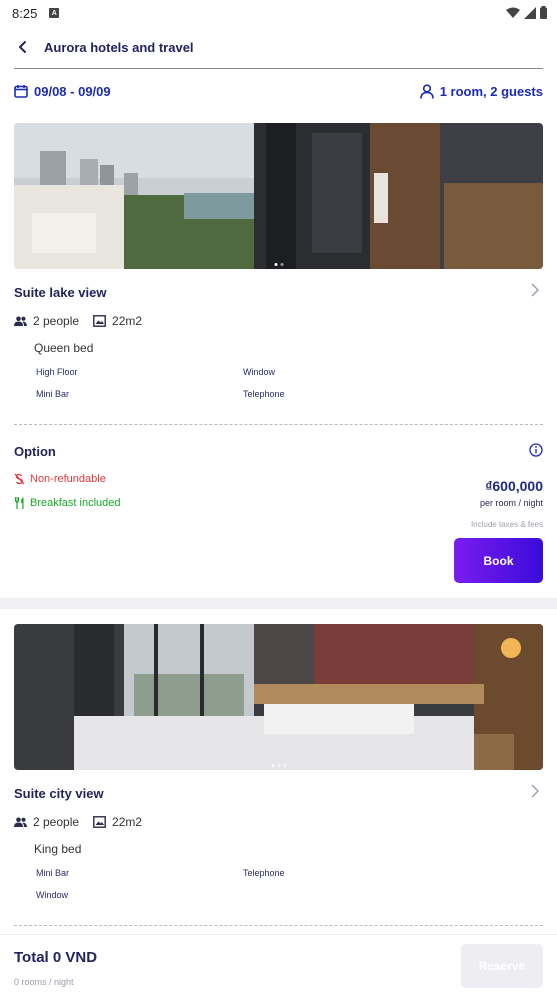 The image size is (557, 998). What do you see at coordinates (278, 48) in the screenshot?
I see `top-app-bar: Aurora hotels and travel` at bounding box center [278, 48].